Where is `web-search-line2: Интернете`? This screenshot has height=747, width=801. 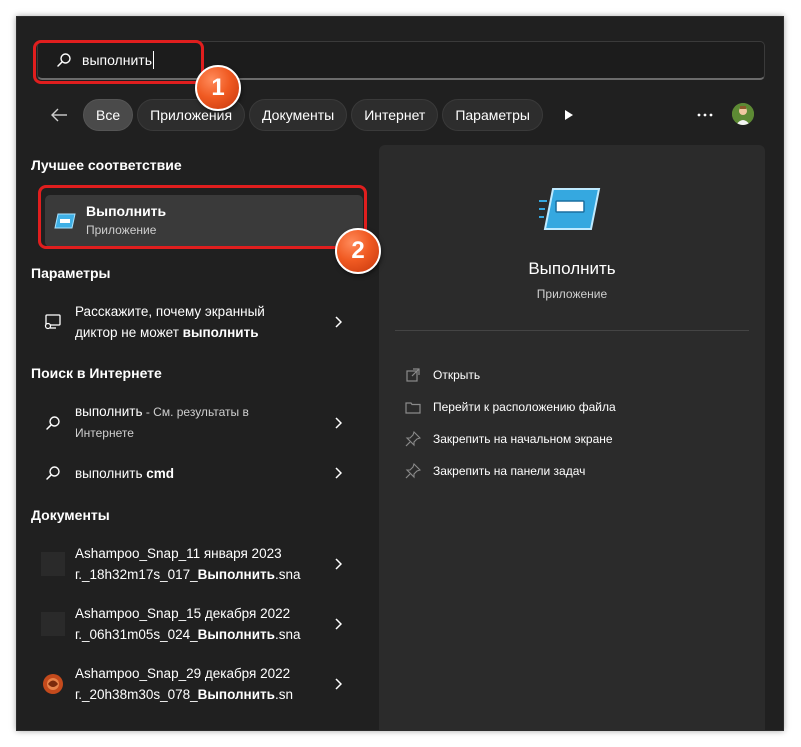 web-search-line2: Интернете is located at coordinates (104, 433).